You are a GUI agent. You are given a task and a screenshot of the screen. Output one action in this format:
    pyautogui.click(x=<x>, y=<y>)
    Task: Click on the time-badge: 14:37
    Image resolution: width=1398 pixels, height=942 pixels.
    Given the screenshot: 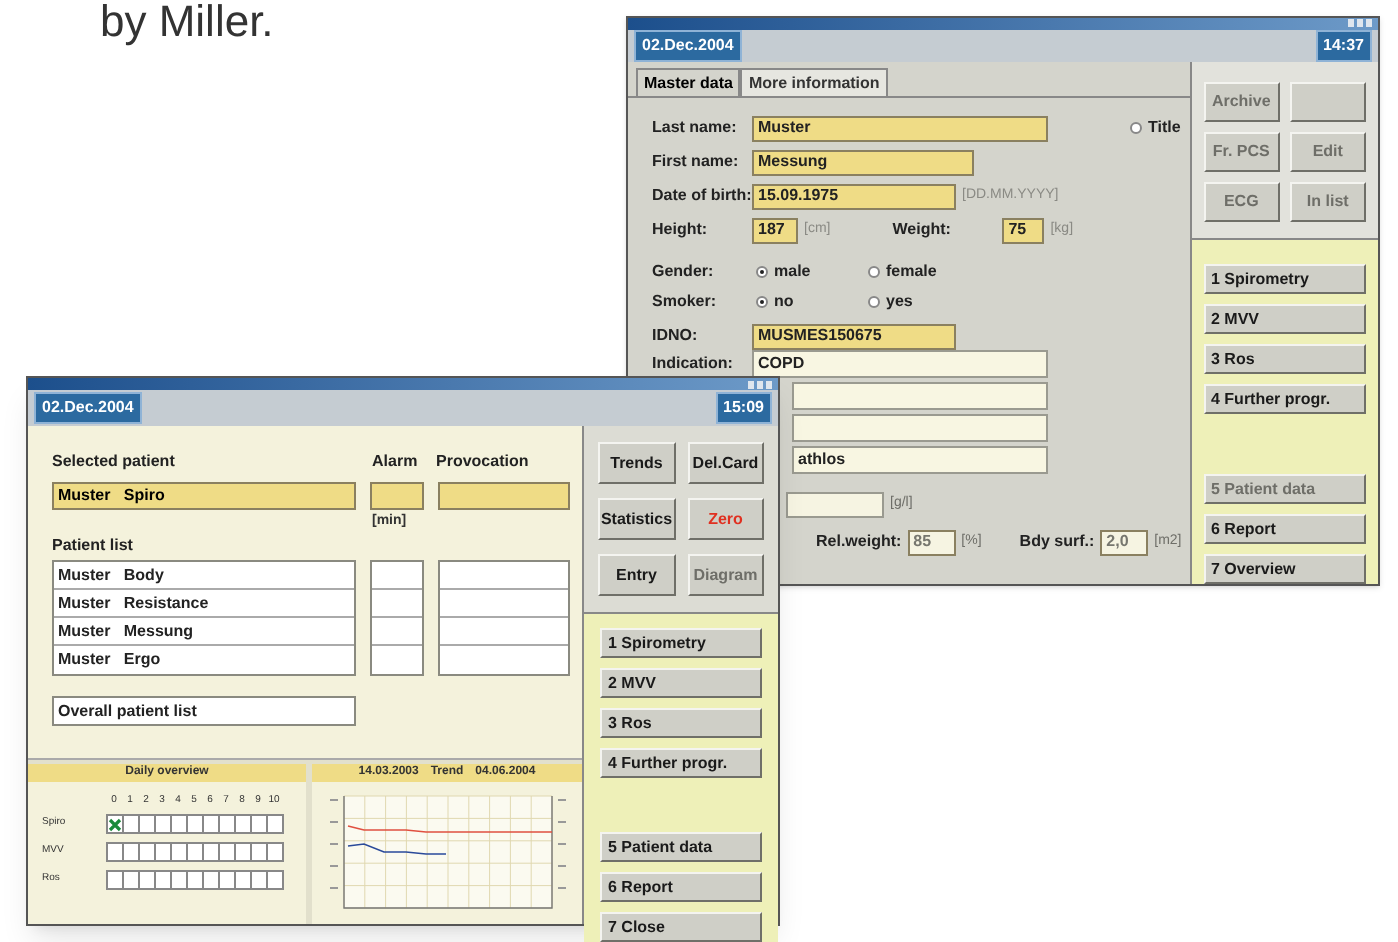 What is the action you would take?
    pyautogui.click(x=1343, y=45)
    